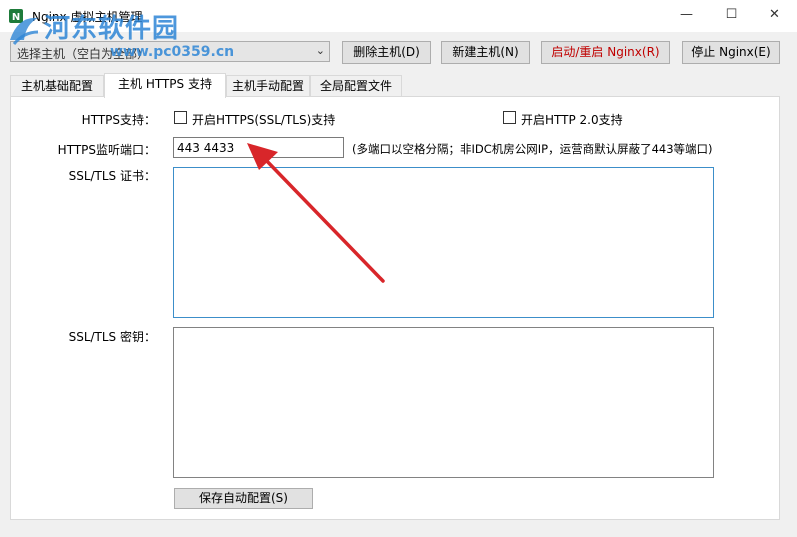 This screenshot has width=797, height=537. What do you see at coordinates (605, 52) in the screenshot?
I see `restart-nginx-button: 启动/重启 Nginx(R)` at bounding box center [605, 52].